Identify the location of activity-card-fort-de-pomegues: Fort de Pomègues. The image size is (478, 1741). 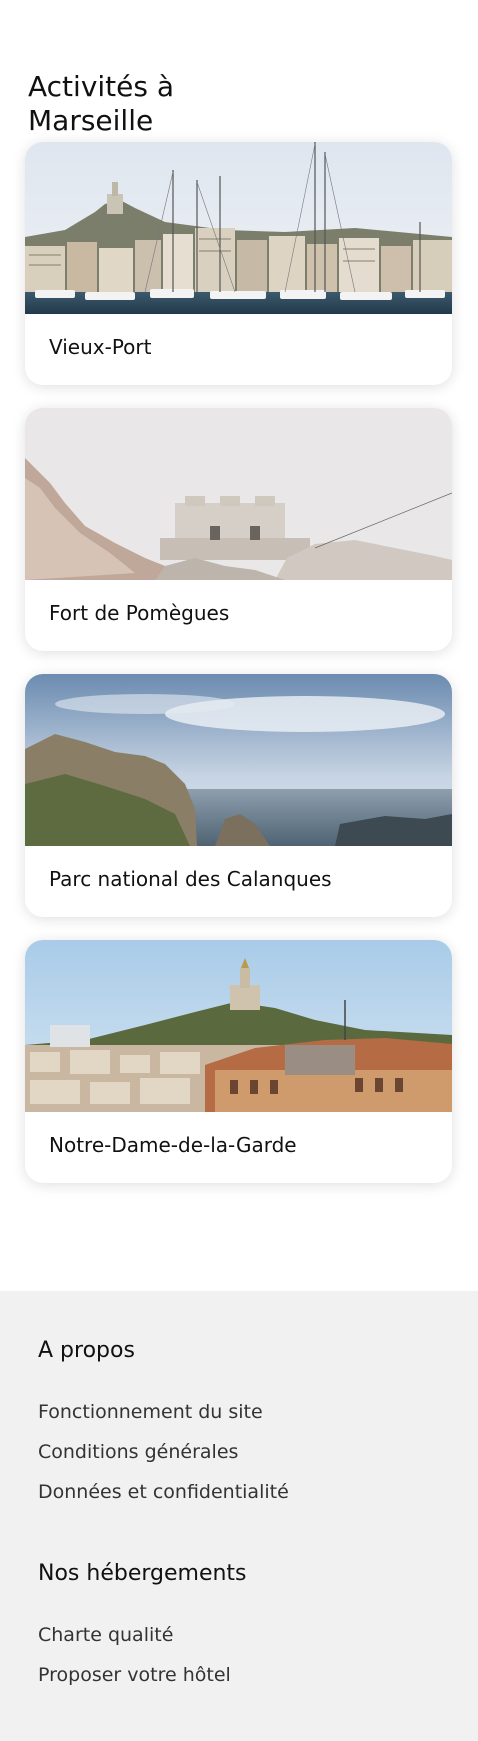
(238, 529).